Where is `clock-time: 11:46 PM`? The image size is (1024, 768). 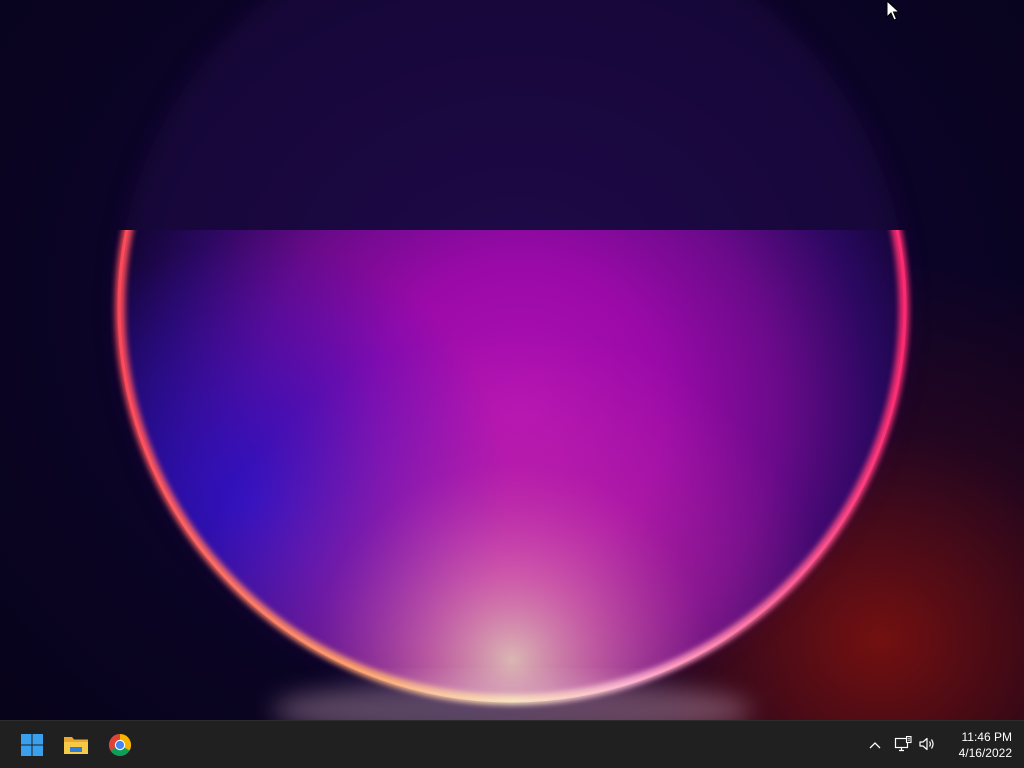 clock-time: 11:46 PM is located at coordinates (986, 737).